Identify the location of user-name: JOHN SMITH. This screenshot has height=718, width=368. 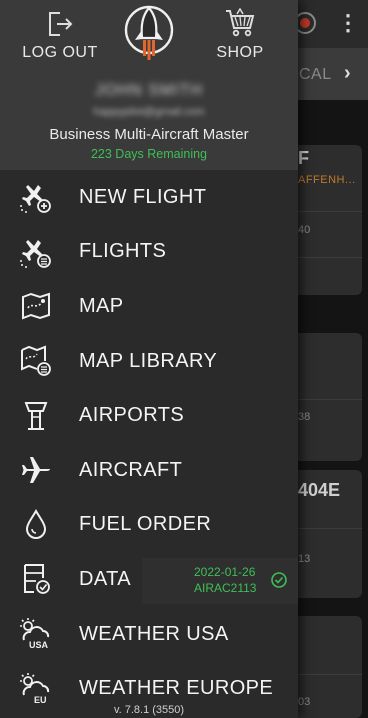
(149, 90).